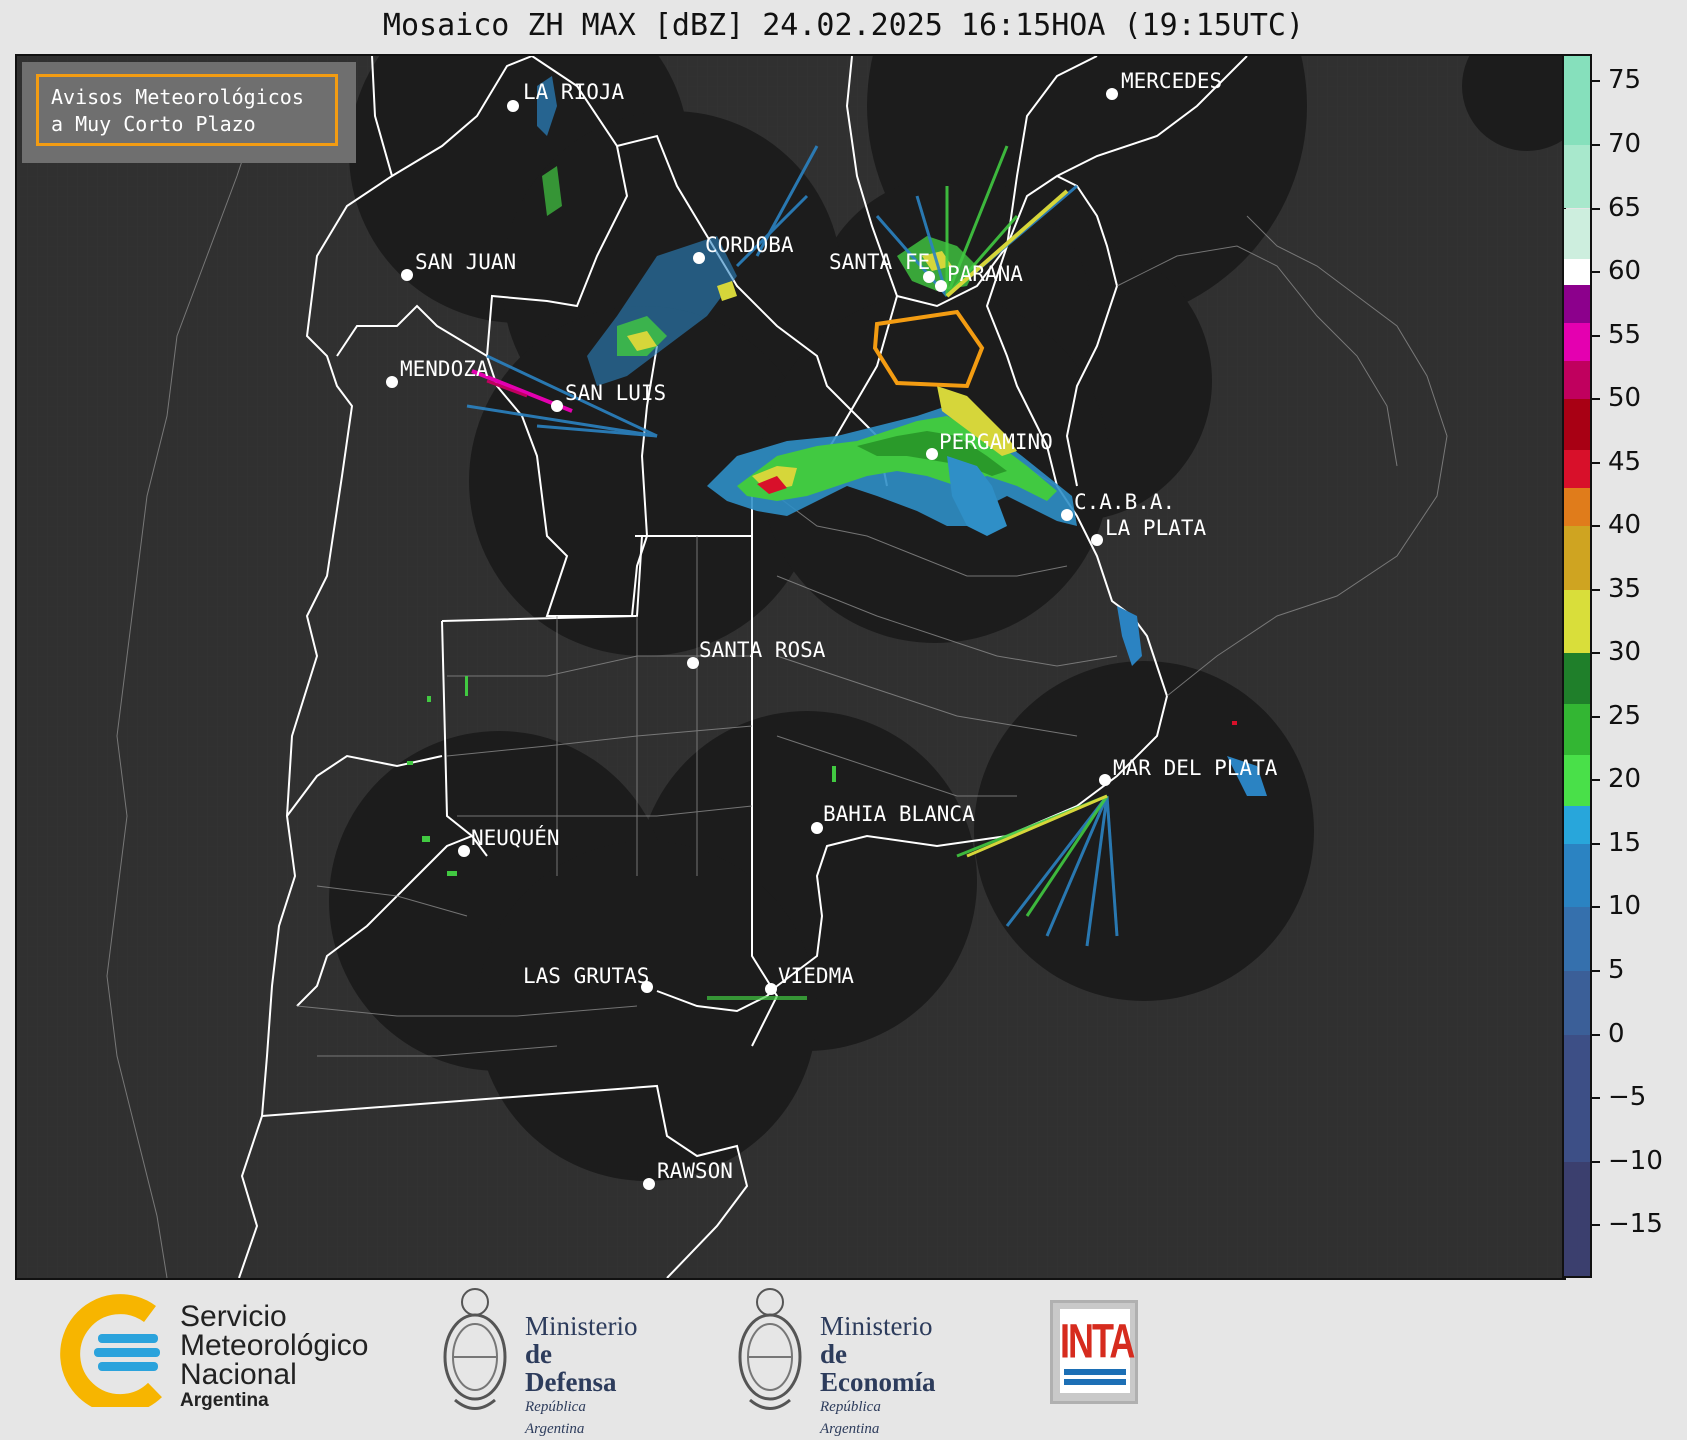 This screenshot has width=1687, height=1440. What do you see at coordinates (1124, 502) in the screenshot?
I see `city-caba: C.A.B.A.` at bounding box center [1124, 502].